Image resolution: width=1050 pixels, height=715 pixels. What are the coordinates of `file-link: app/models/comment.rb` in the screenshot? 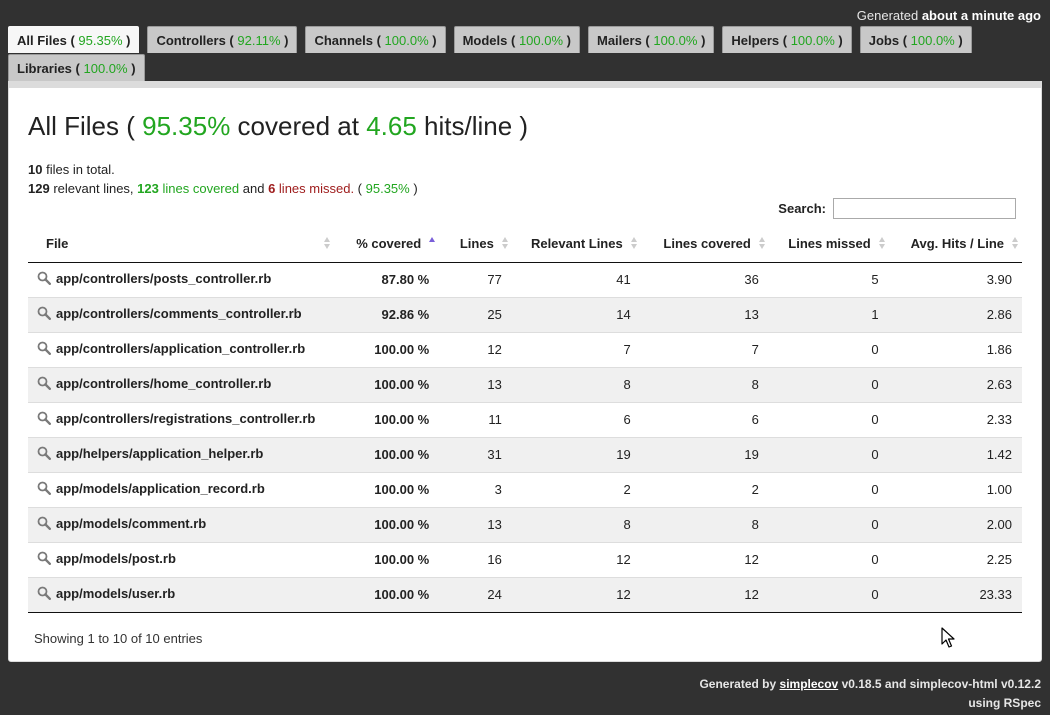 It's located at (121, 523).